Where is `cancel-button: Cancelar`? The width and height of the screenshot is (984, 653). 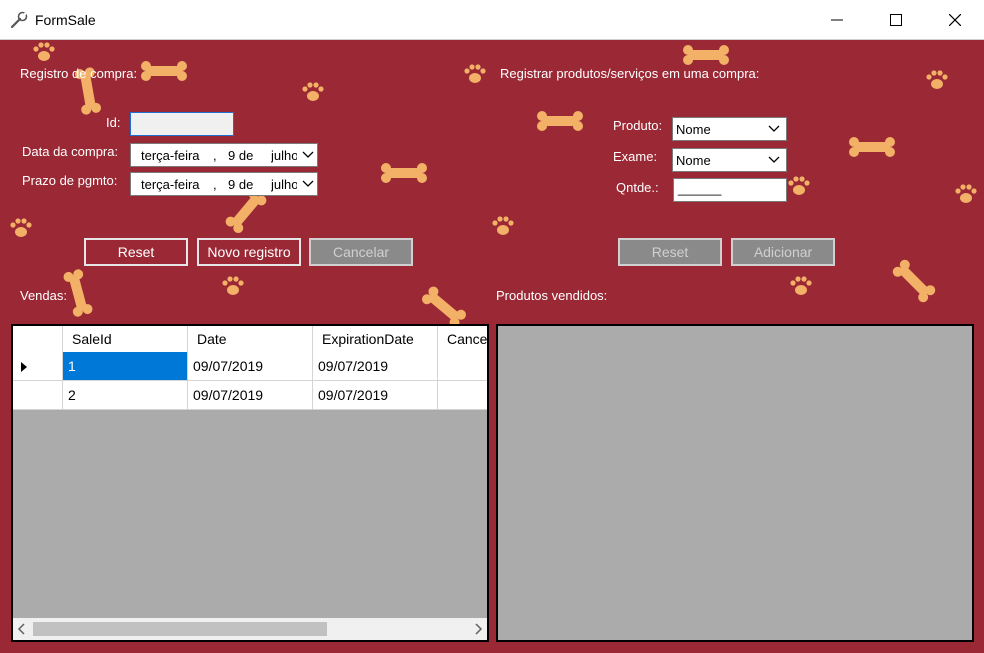 cancel-button: Cancelar is located at coordinates (361, 252).